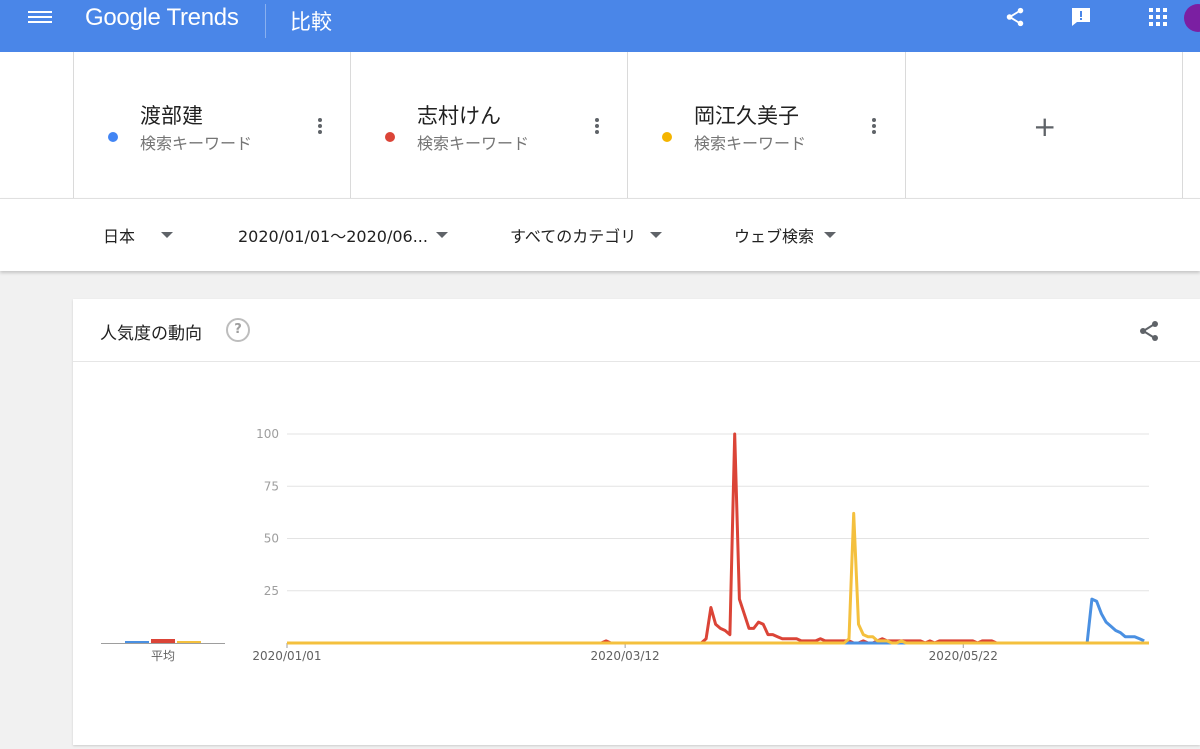  I want to click on apps-icon, so click(1158, 17).